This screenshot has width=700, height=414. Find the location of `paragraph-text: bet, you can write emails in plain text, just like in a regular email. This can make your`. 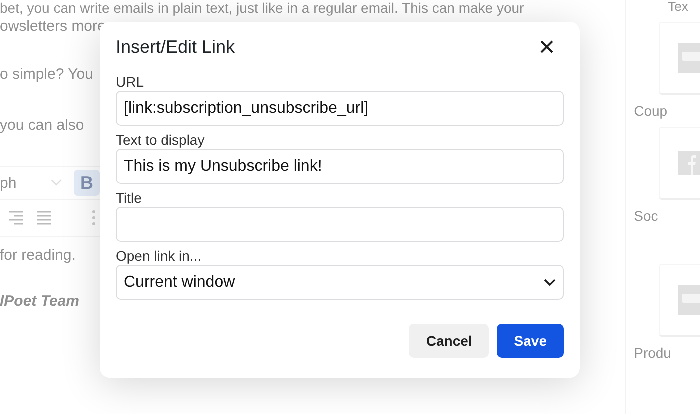

paragraph-text: bet, you can write emails in plain text, just like in a regular email. This can make your is located at coordinates (262, 8).